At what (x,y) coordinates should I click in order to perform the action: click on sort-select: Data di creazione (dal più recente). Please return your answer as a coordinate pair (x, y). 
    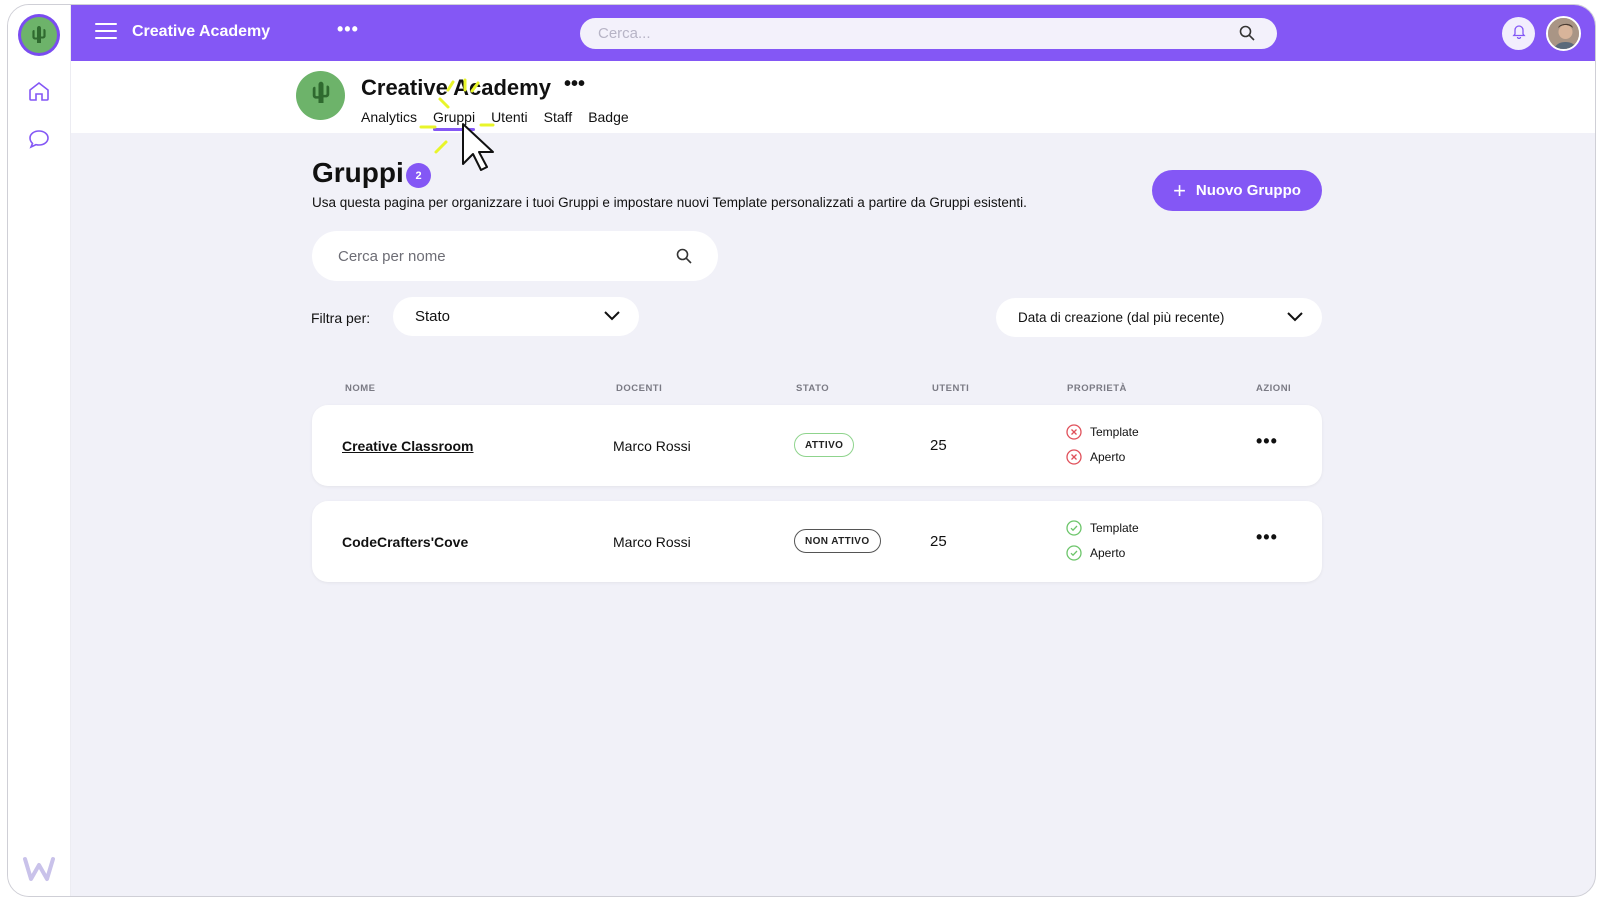
    Looking at the image, I should click on (1159, 317).